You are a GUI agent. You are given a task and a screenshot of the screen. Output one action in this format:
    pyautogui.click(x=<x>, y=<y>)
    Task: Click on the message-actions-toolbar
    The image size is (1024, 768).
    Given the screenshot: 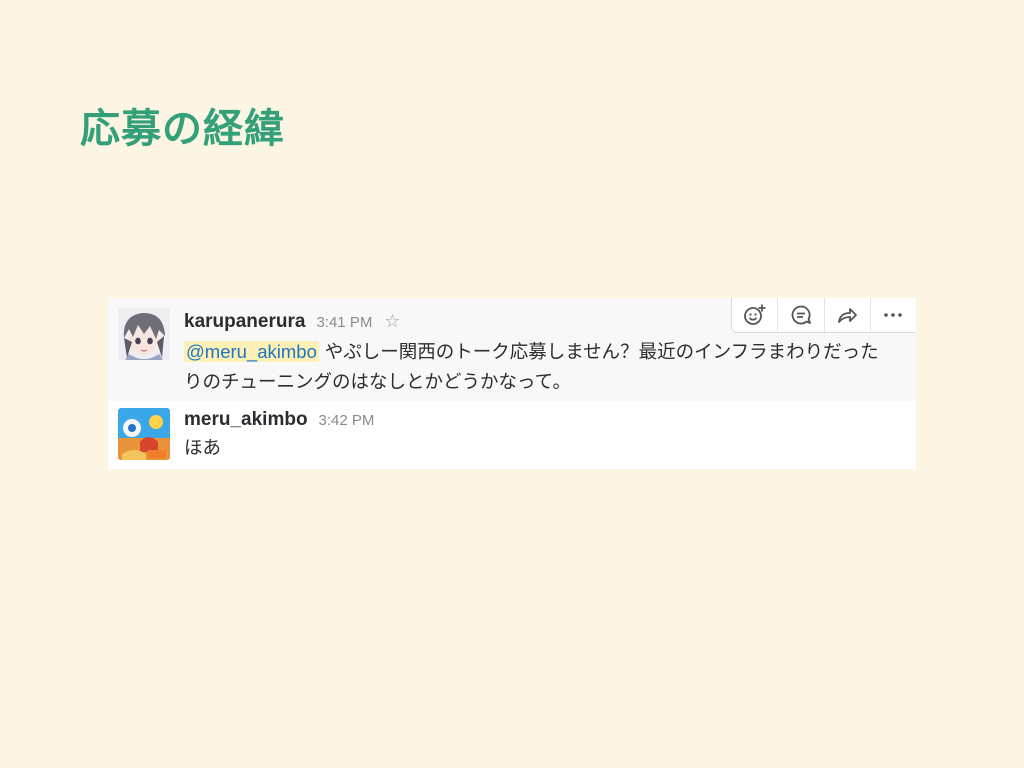 What is the action you would take?
    pyautogui.click(x=823, y=315)
    